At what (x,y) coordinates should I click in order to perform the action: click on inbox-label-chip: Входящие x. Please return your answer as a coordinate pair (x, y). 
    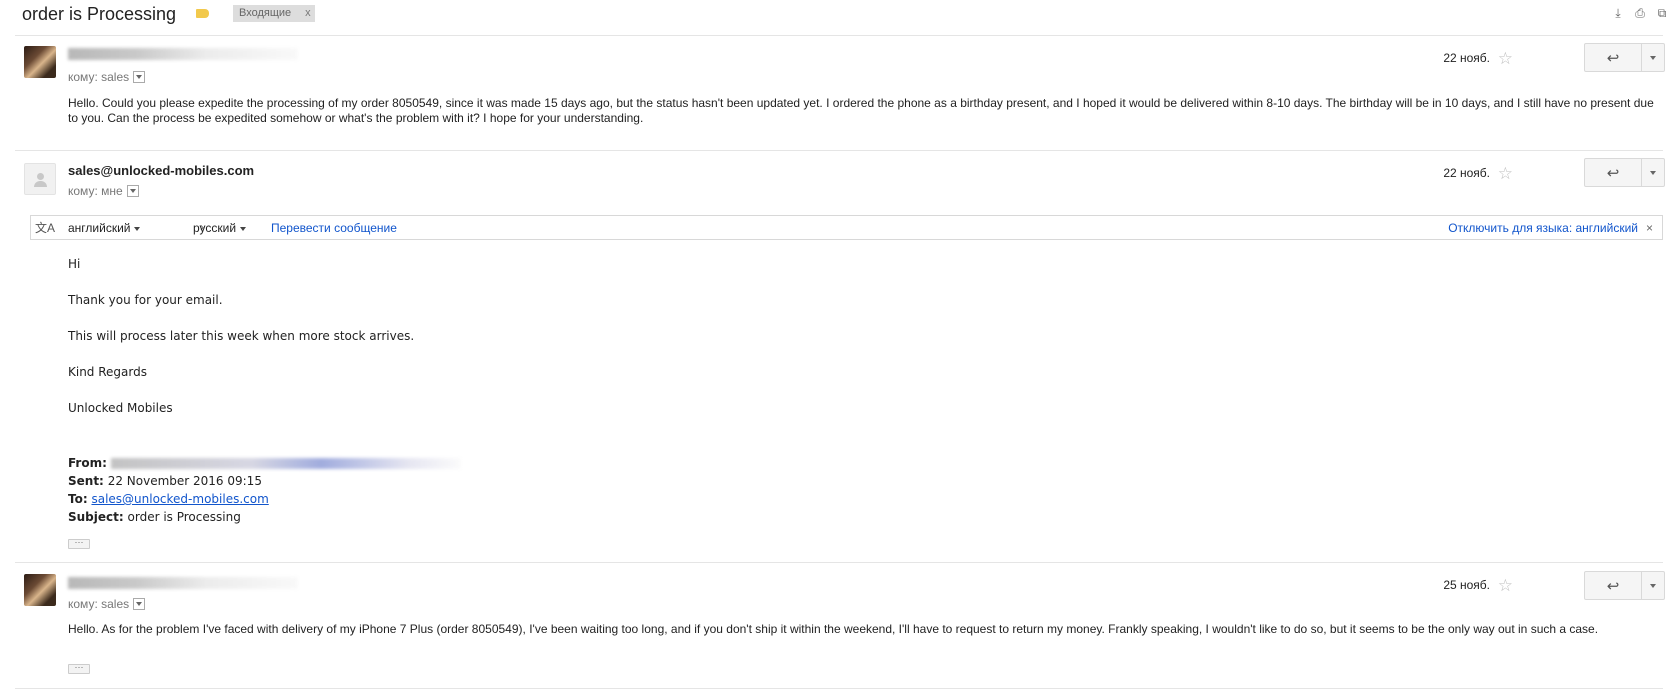
    Looking at the image, I should click on (274, 13).